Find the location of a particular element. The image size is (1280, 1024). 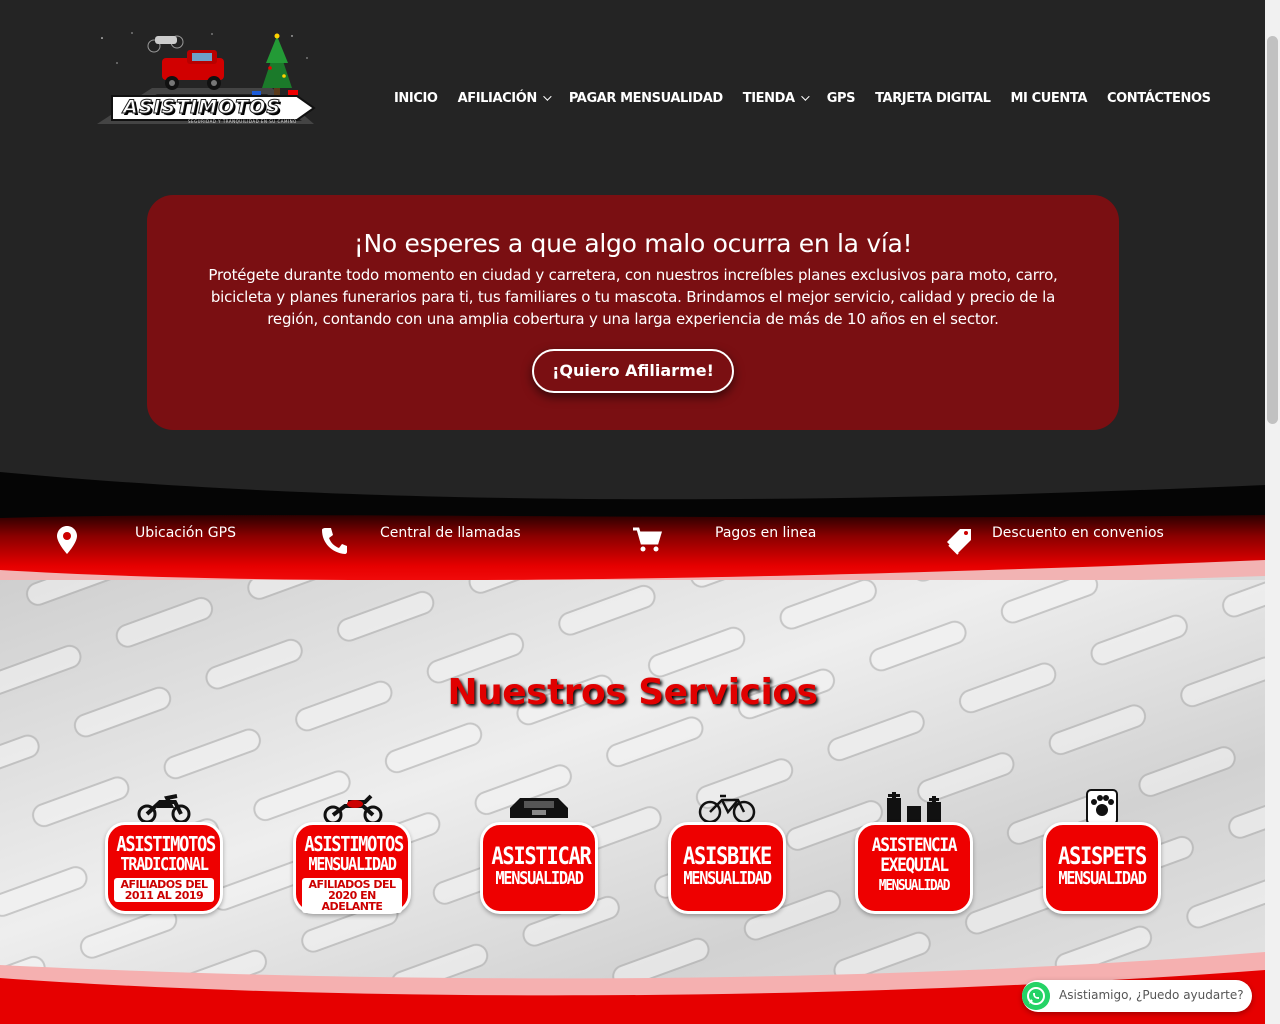

service-asisbike: ASISBIKE MENSUALIDAD is located at coordinates (727, 851).